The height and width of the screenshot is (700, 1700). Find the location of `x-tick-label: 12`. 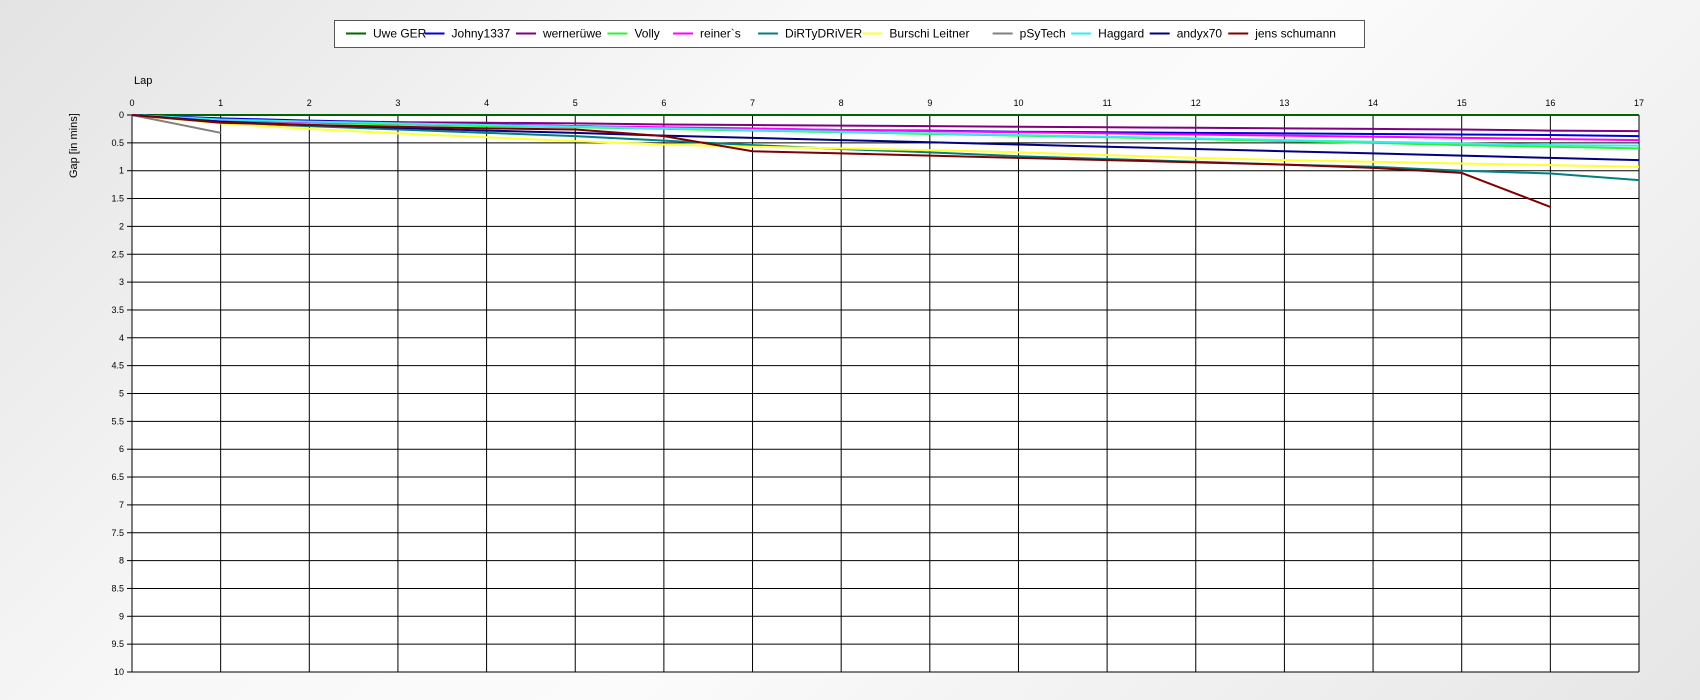

x-tick-label: 12 is located at coordinates (1196, 103).